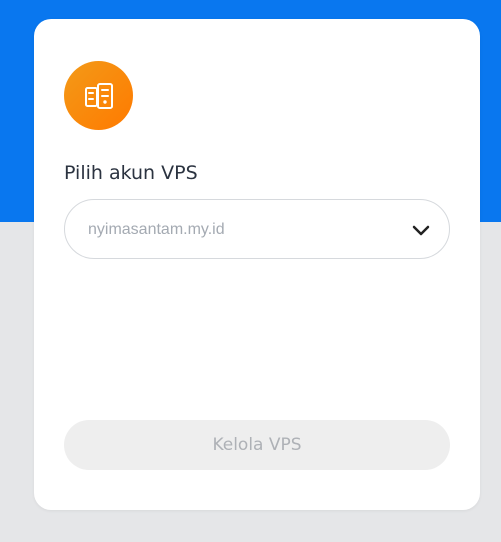  I want to click on manage-vps-button: Kelola VPS, so click(257, 445).